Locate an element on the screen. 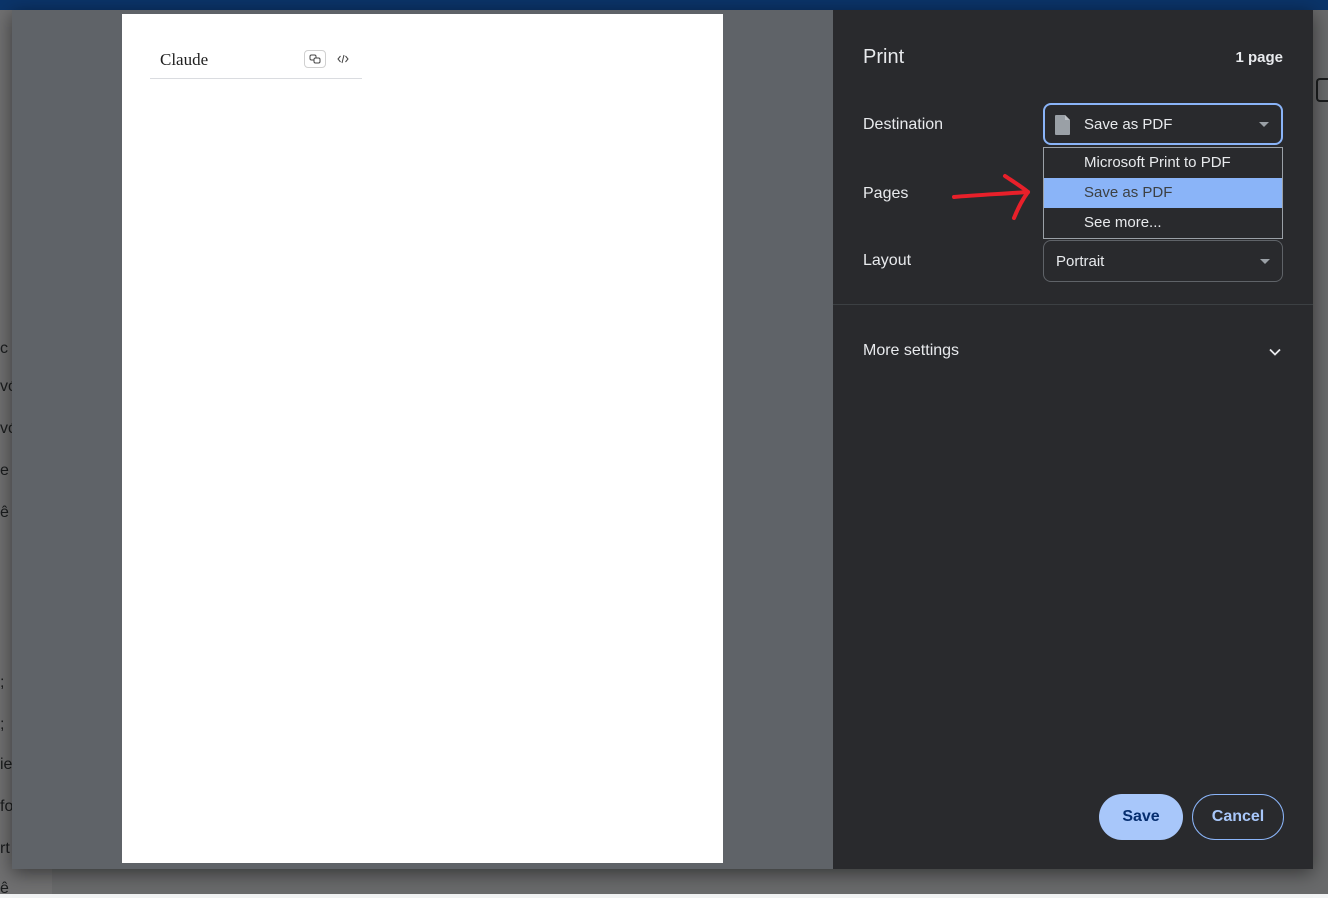  code-icon is located at coordinates (343, 59).